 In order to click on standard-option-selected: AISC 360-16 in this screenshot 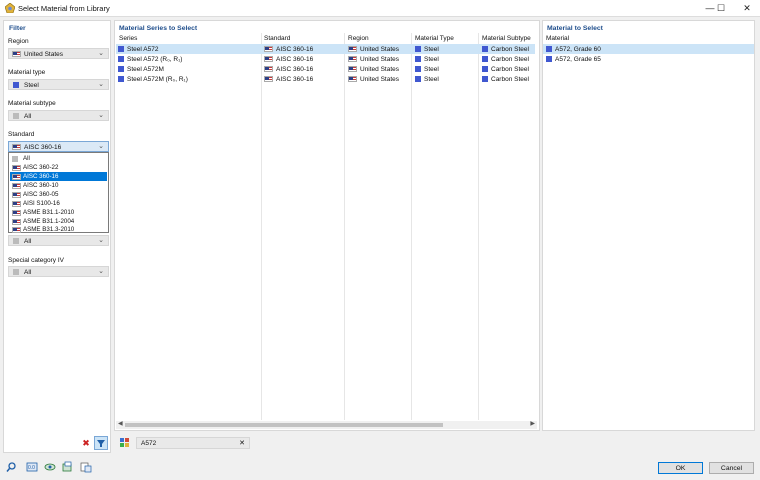, I will do `click(58, 176)`.